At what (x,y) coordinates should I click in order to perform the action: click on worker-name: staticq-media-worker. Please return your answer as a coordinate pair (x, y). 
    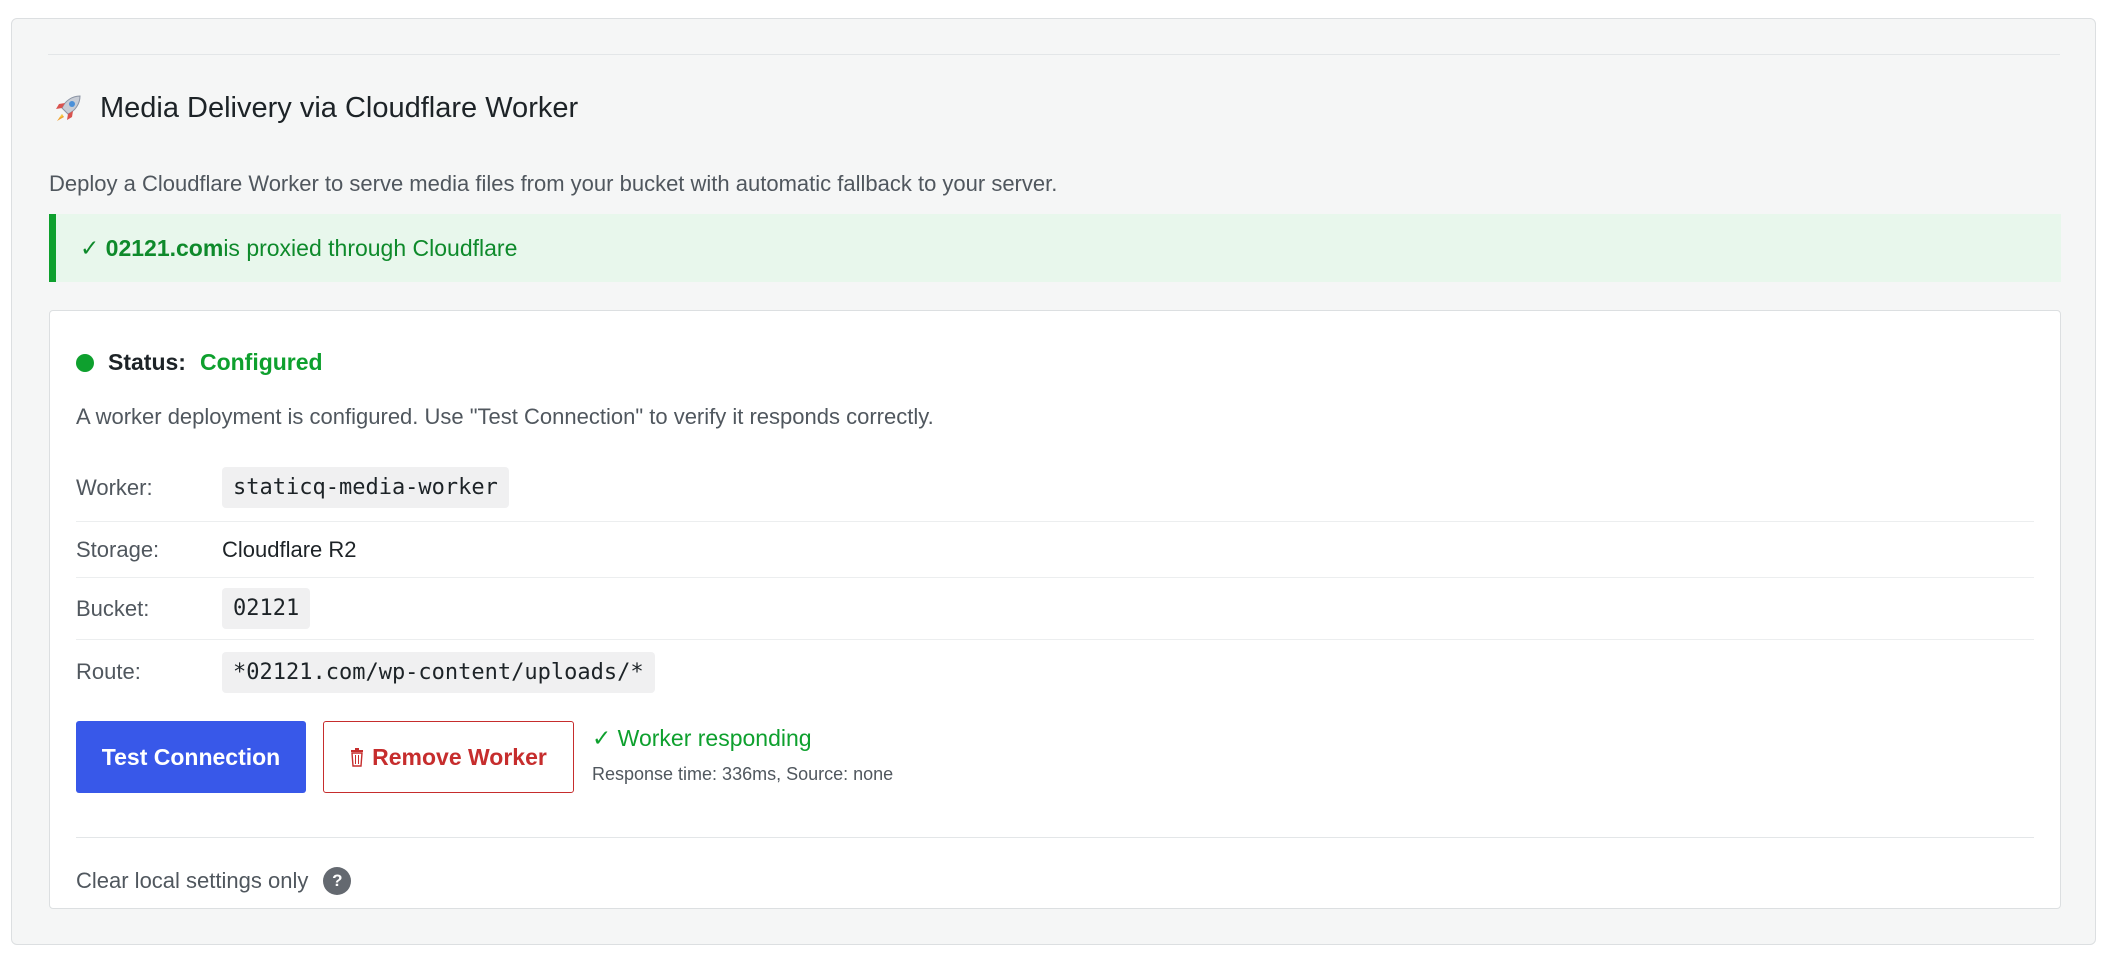
    Looking at the image, I should click on (365, 487).